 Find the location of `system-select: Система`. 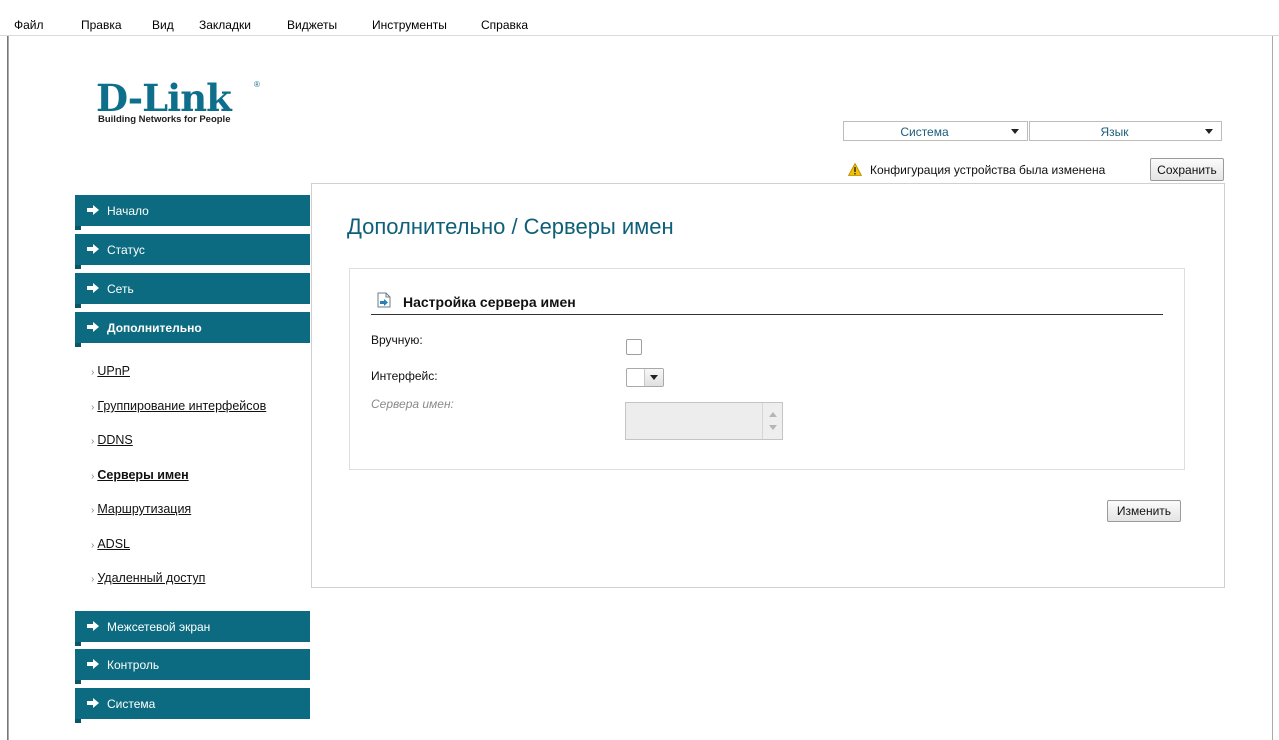

system-select: Система is located at coordinates (935, 131).